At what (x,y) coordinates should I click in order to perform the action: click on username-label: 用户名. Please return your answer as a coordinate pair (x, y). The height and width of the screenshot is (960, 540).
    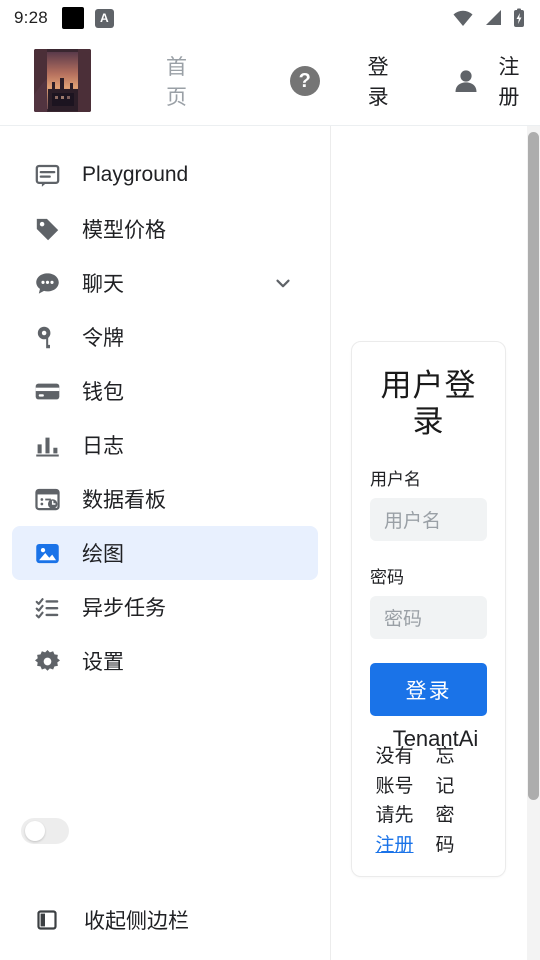
    Looking at the image, I should click on (395, 480).